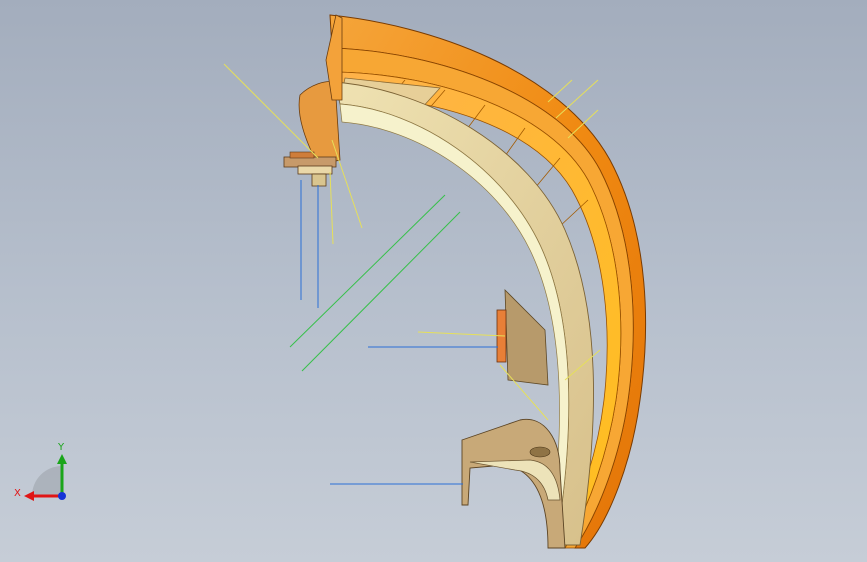 This screenshot has width=867, height=562. I want to click on z-axis-dot-icon, so click(62, 496).